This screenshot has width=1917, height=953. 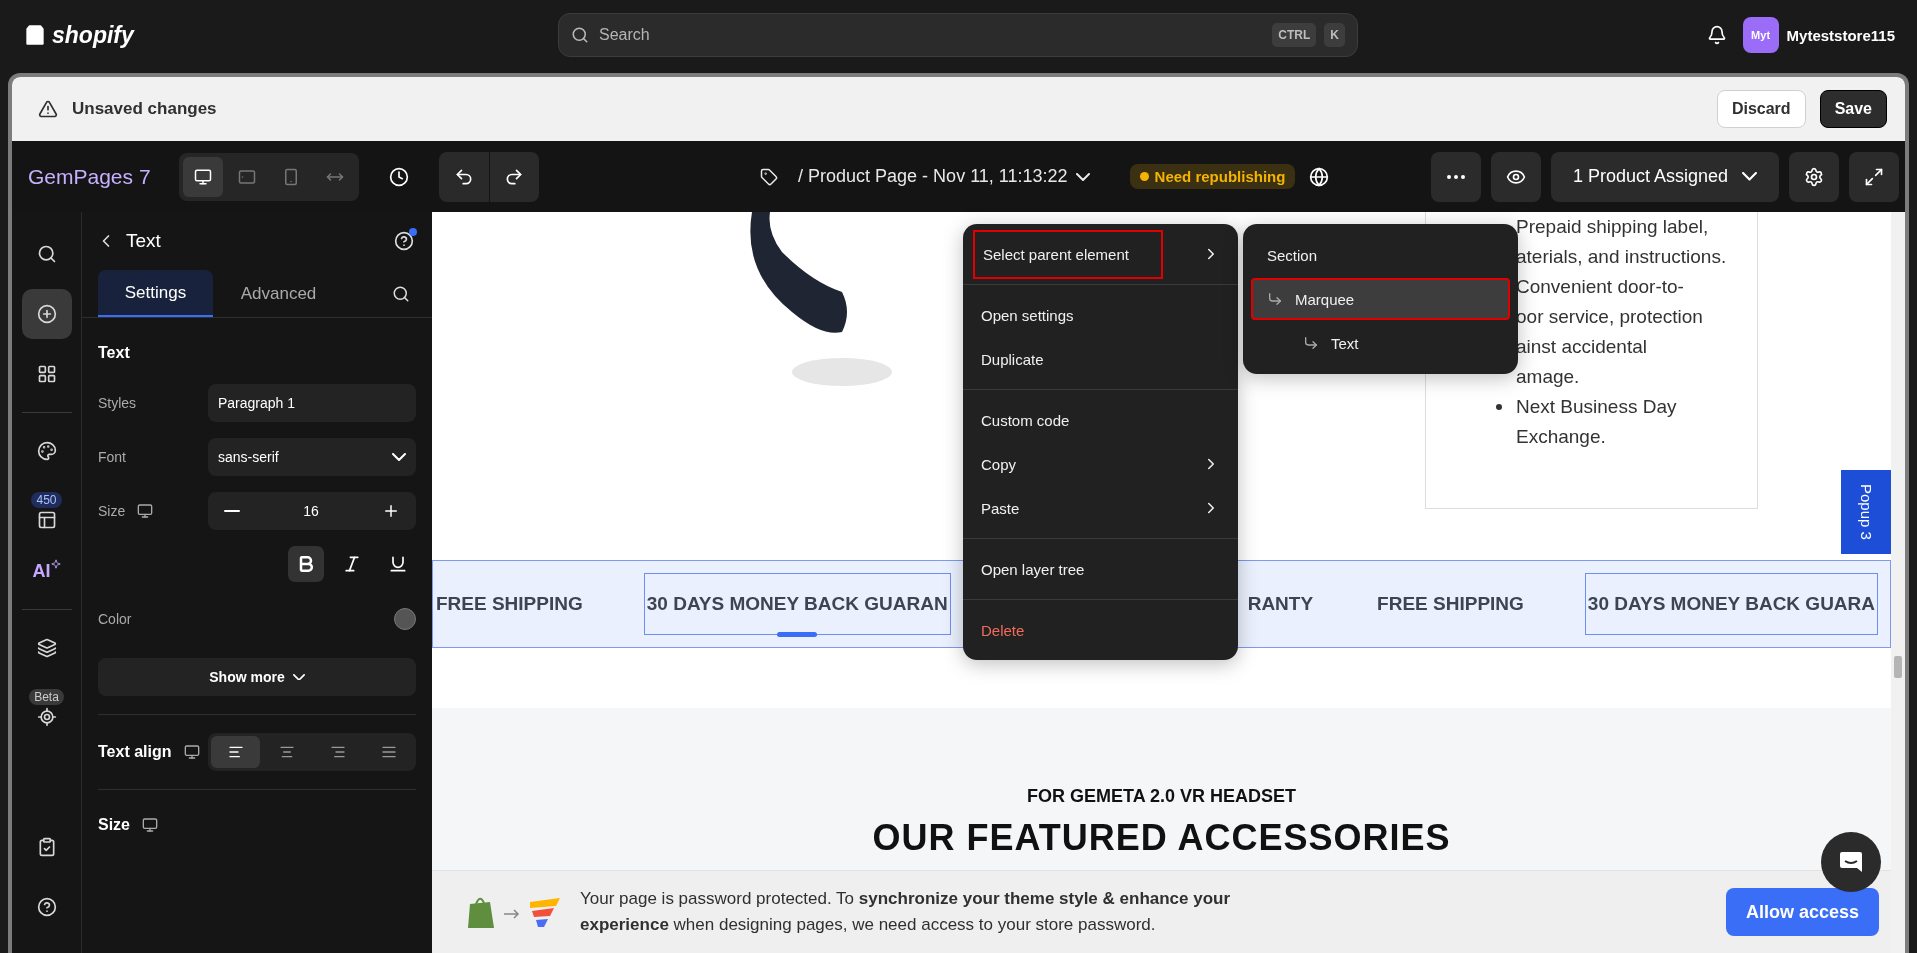 I want to click on size-stepper: 16, so click(x=312, y=511).